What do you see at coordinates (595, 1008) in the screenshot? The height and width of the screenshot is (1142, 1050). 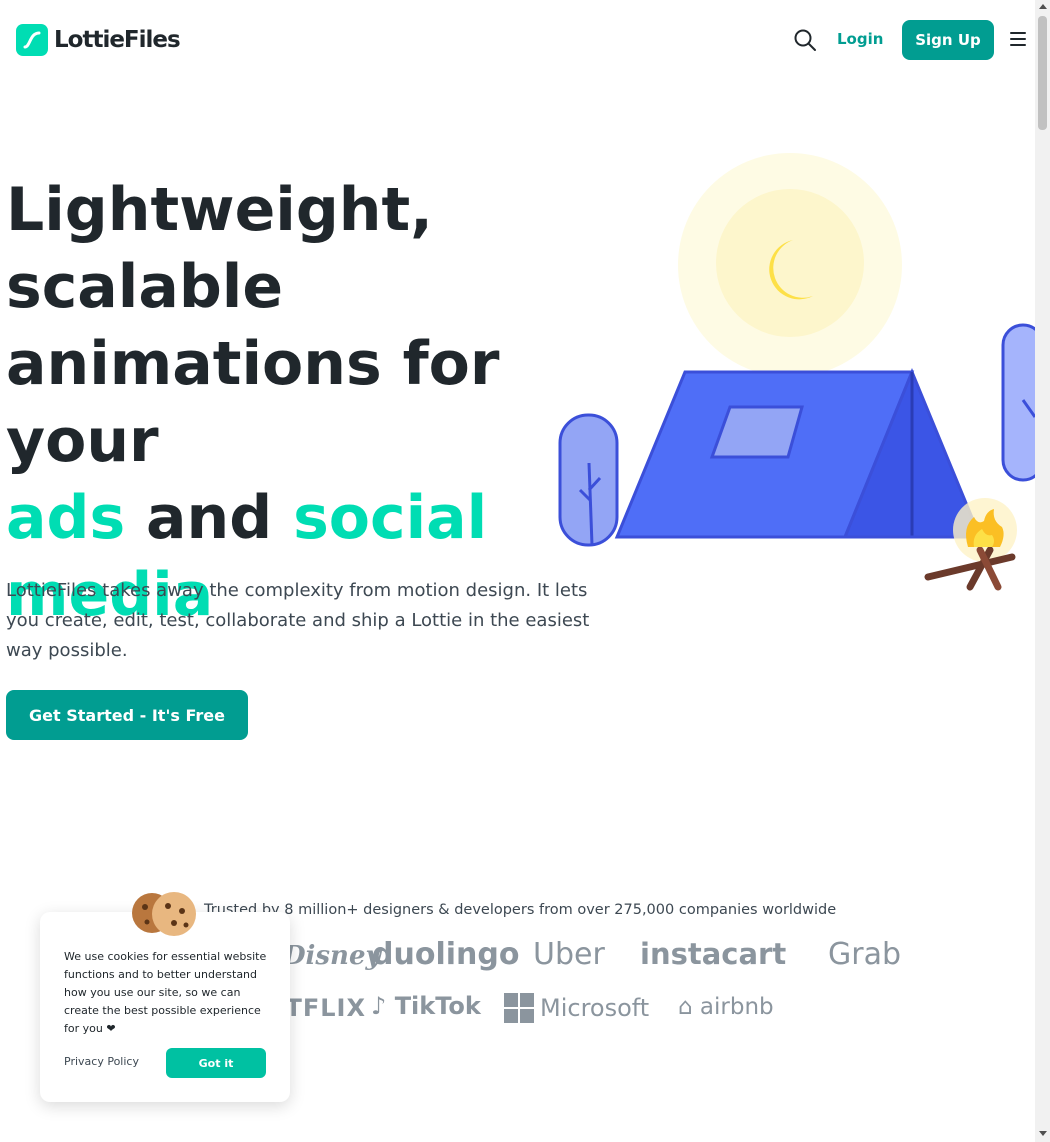 I see `brand-logo-microsoft-text: Microsoft` at bounding box center [595, 1008].